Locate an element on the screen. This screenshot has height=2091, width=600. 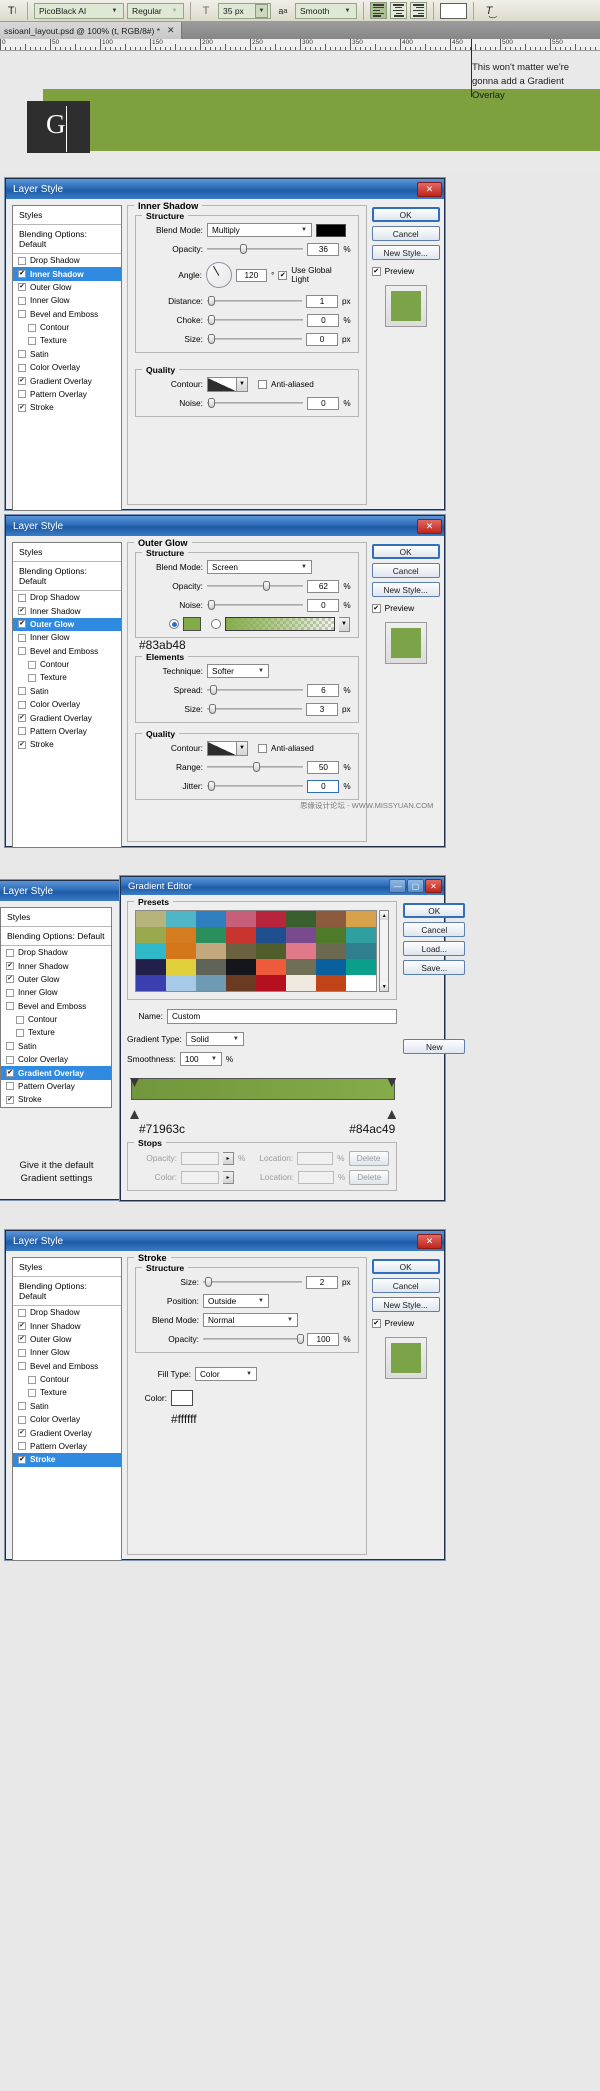
color-stop-left is located at coordinates (134, 1114).